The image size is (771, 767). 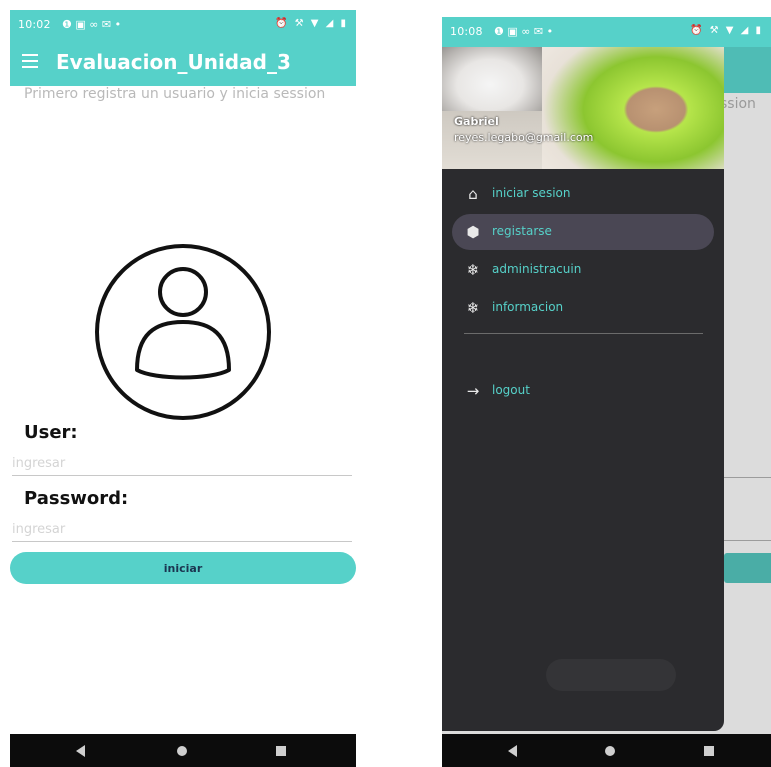 What do you see at coordinates (34, 24) in the screenshot?
I see `status-time: 10:02` at bounding box center [34, 24].